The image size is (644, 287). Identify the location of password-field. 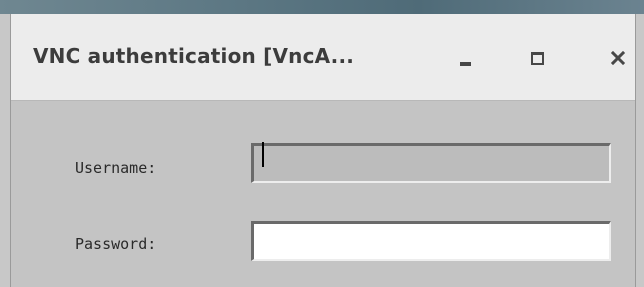
(431, 241).